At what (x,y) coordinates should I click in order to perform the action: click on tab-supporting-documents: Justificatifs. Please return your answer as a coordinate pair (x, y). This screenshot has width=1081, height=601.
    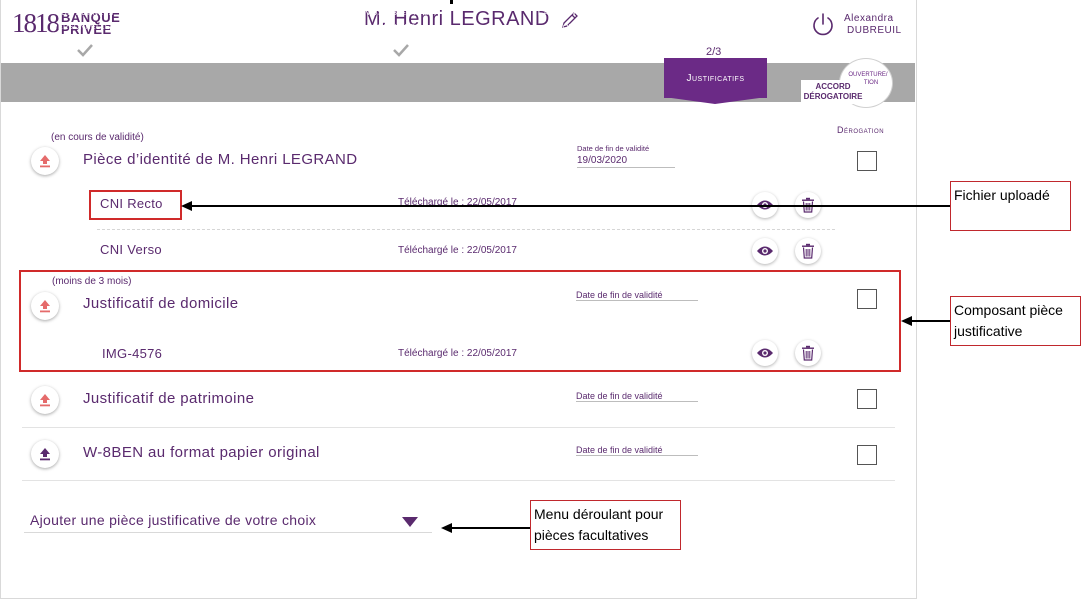
    Looking at the image, I should click on (715, 78).